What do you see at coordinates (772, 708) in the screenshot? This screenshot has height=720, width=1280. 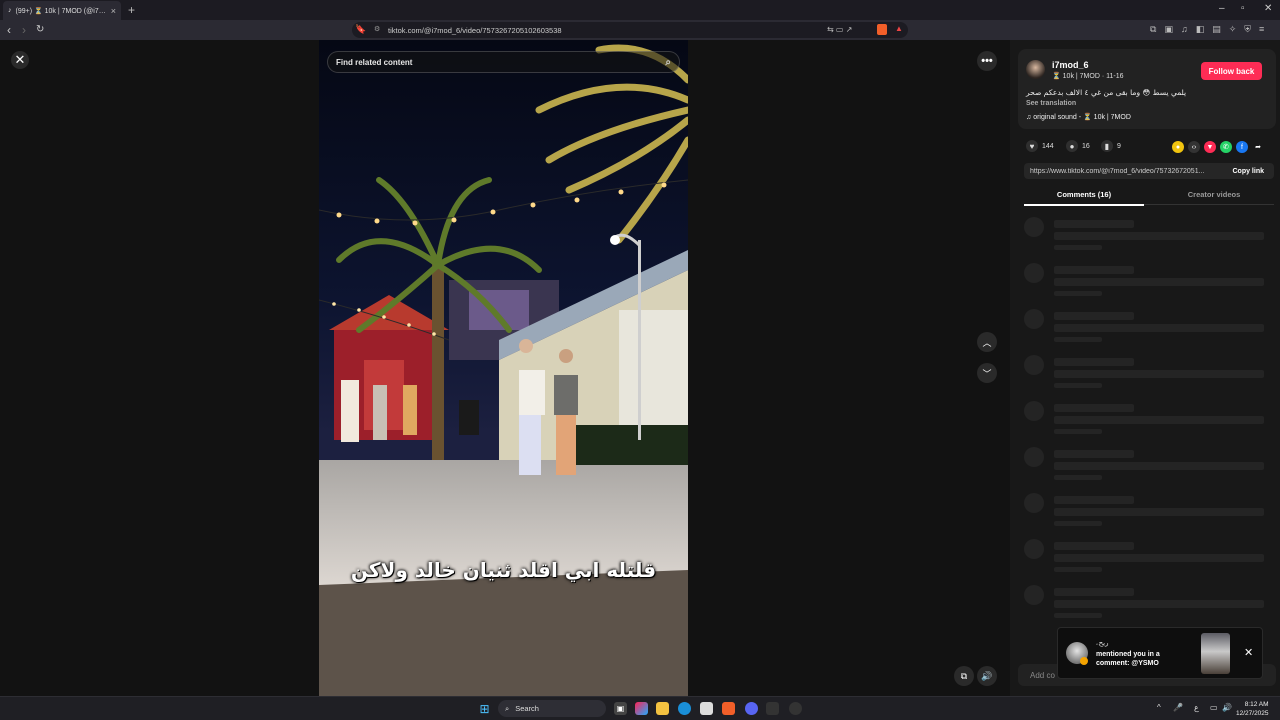 I see `app-icon` at bounding box center [772, 708].